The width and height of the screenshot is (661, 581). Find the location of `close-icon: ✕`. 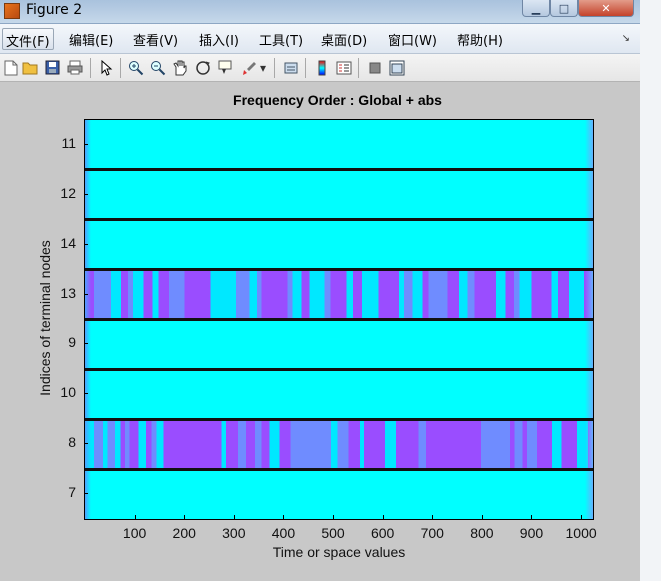

close-icon: ✕ is located at coordinates (606, 8).